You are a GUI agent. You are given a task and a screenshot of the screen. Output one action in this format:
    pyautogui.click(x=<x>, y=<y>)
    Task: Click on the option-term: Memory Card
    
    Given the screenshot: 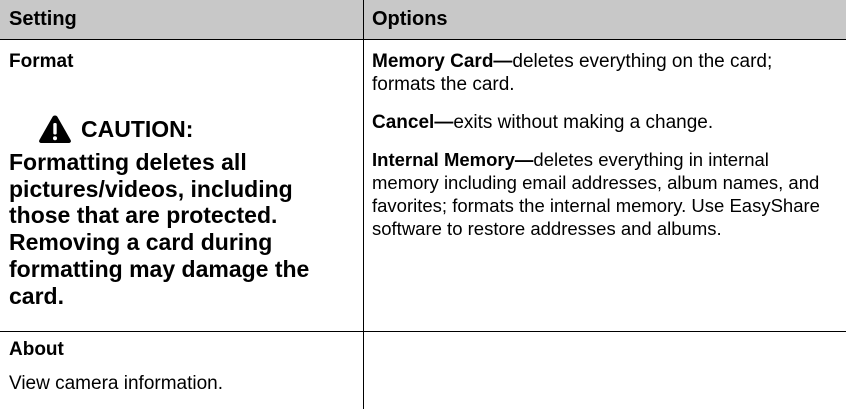 What is the action you would take?
    pyautogui.click(x=433, y=61)
    